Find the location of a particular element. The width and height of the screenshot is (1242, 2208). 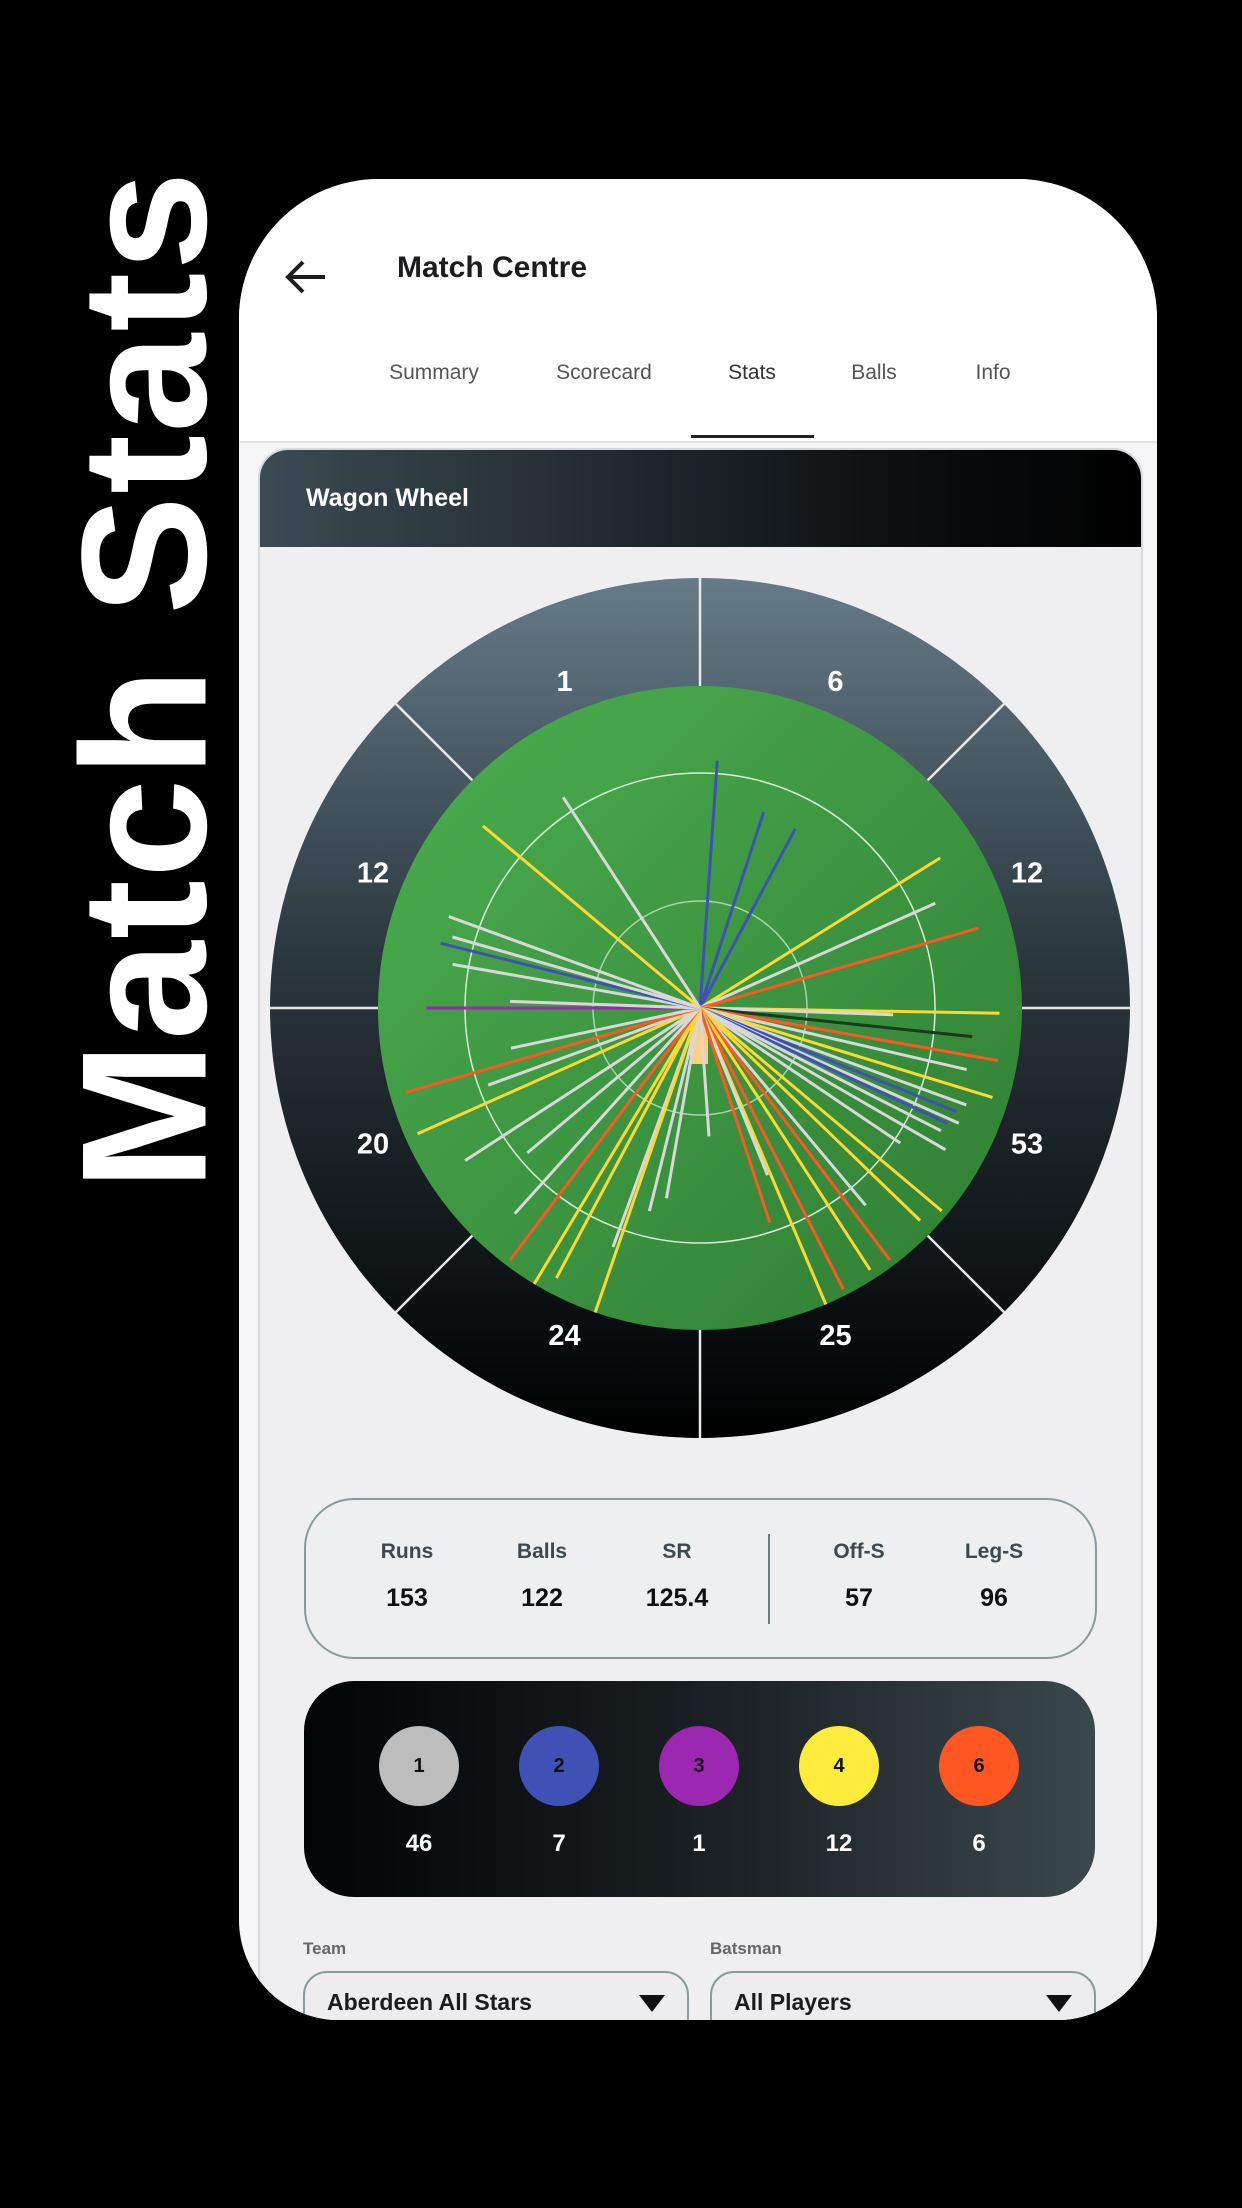

run-type-1: 1 46 is located at coordinates (419, 1792).